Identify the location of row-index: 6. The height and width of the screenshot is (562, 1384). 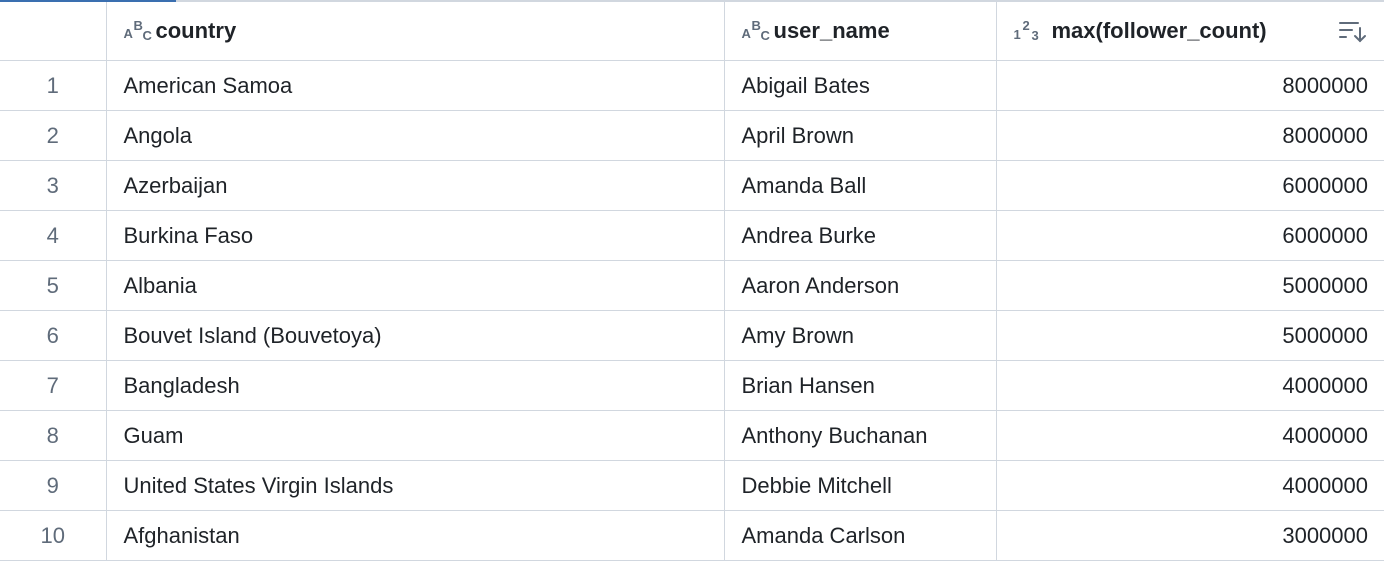
(53, 335).